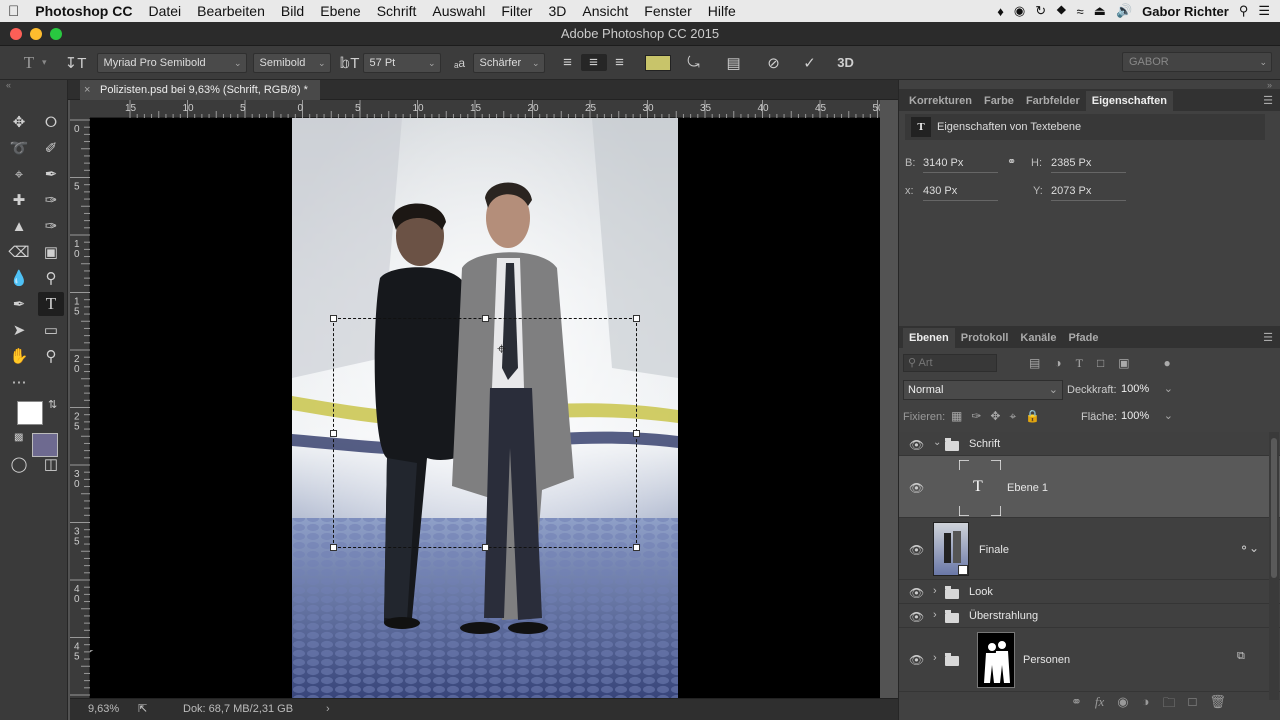  I want to click on layer-row-finale: 👁 Finale ⚬⌄, so click(1089, 549).